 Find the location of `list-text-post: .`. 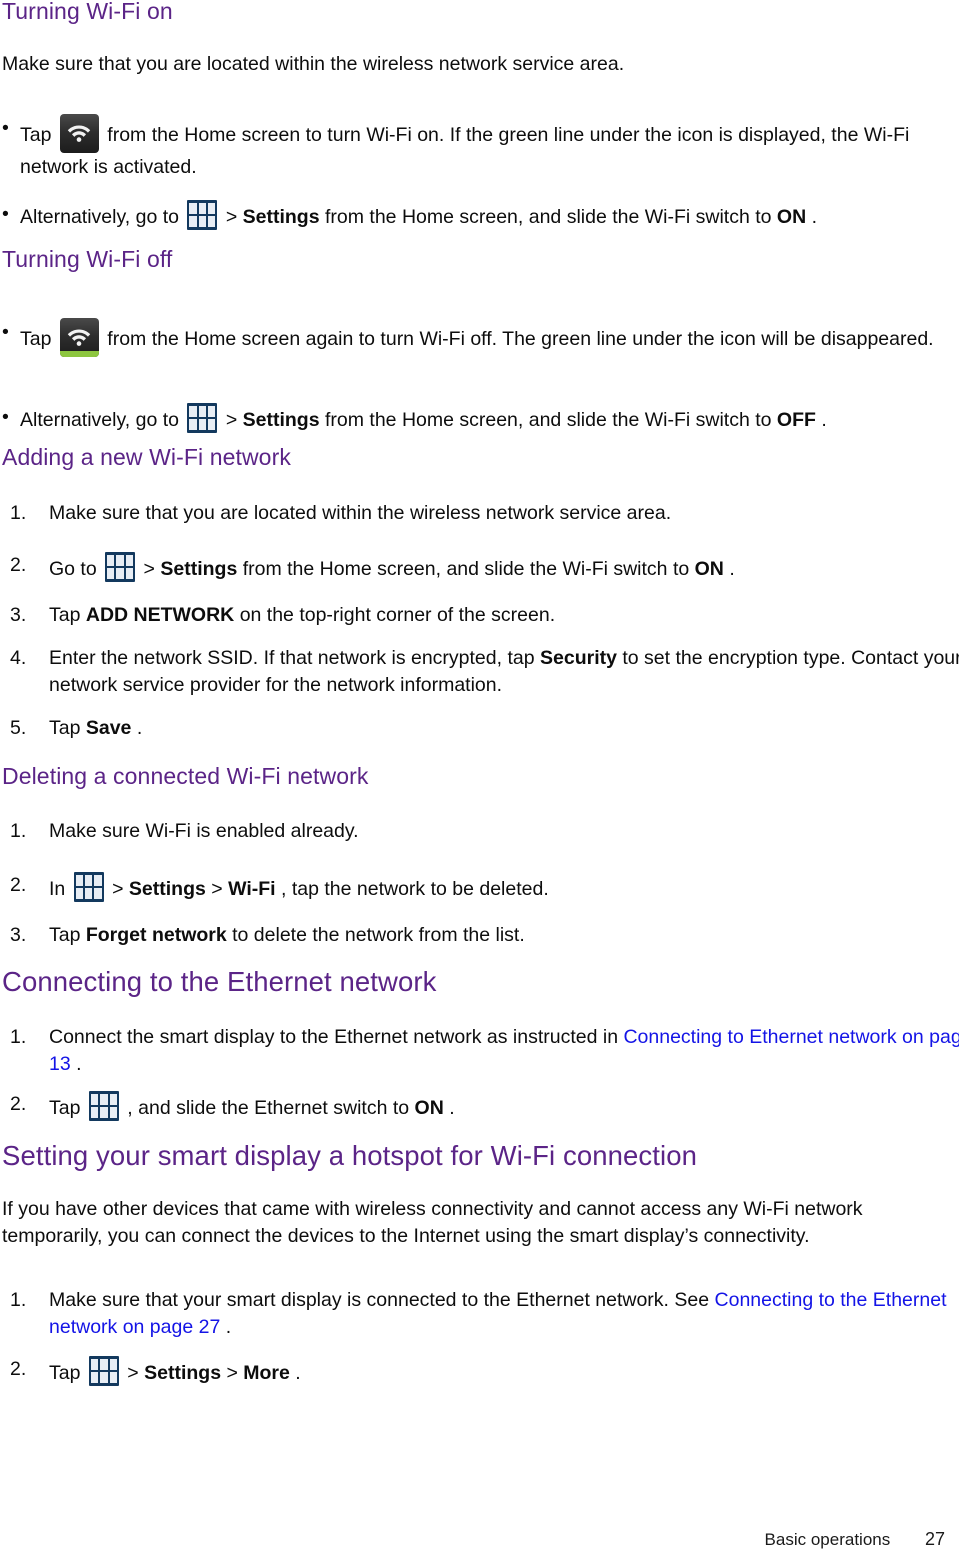

list-text-post: . is located at coordinates (79, 1064).